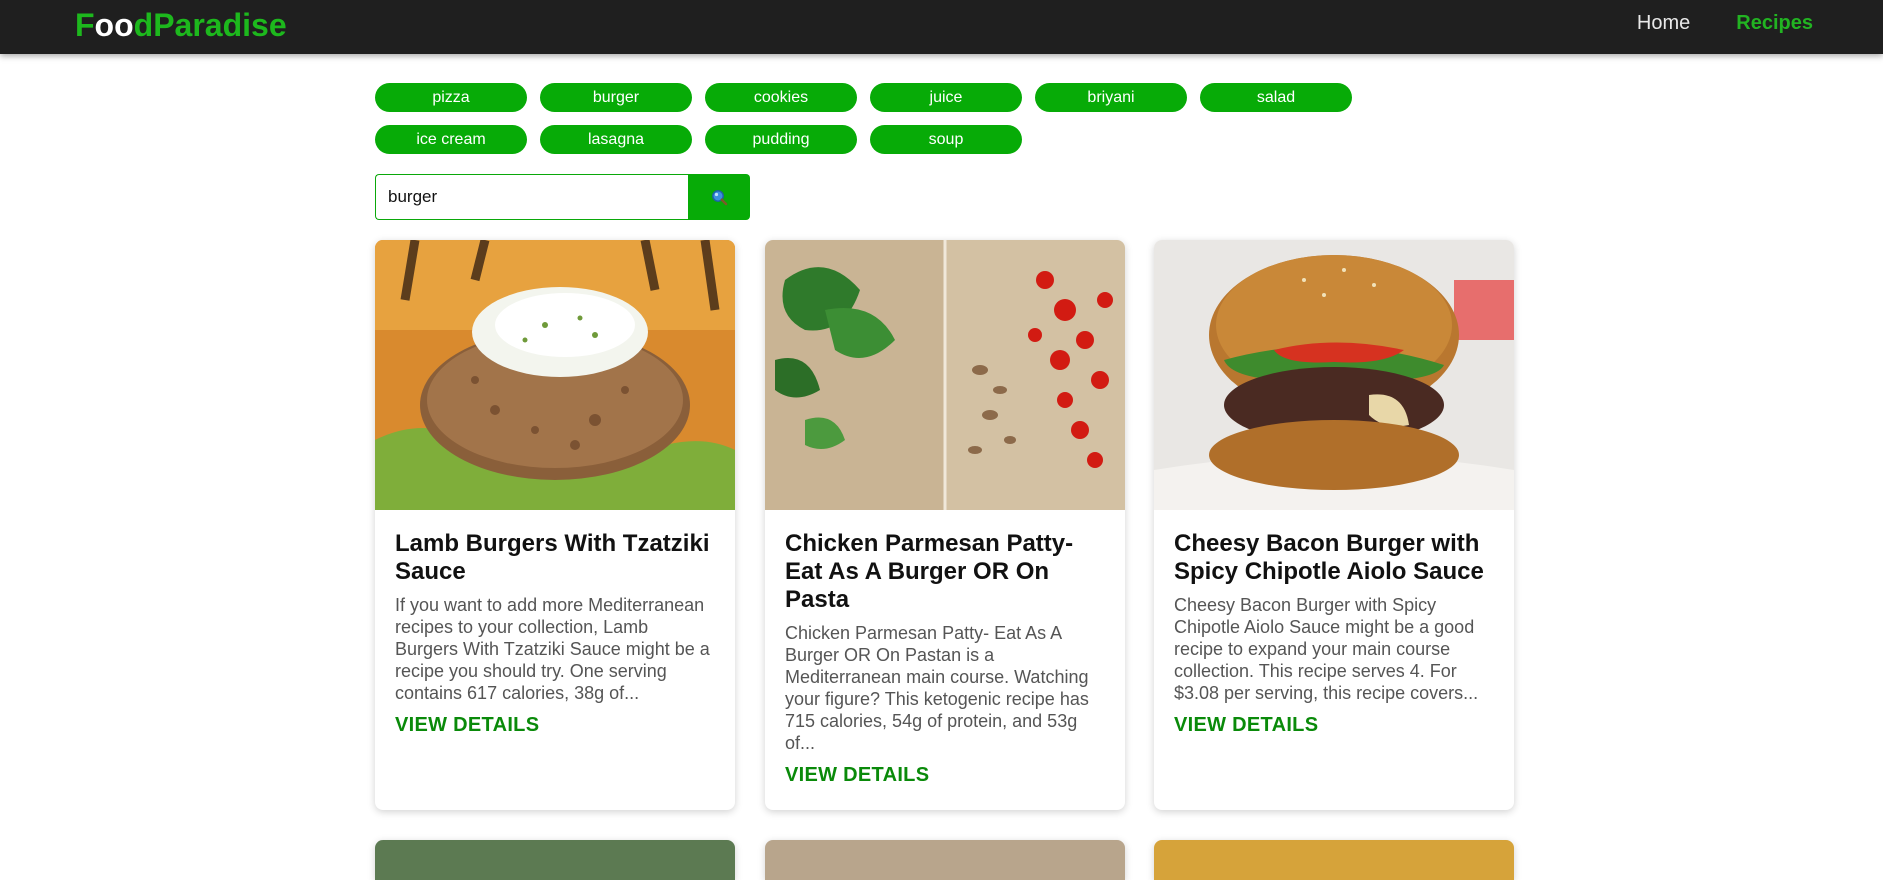 Image resolution: width=1883 pixels, height=880 pixels. I want to click on logo: FoodParadise, so click(181, 25).